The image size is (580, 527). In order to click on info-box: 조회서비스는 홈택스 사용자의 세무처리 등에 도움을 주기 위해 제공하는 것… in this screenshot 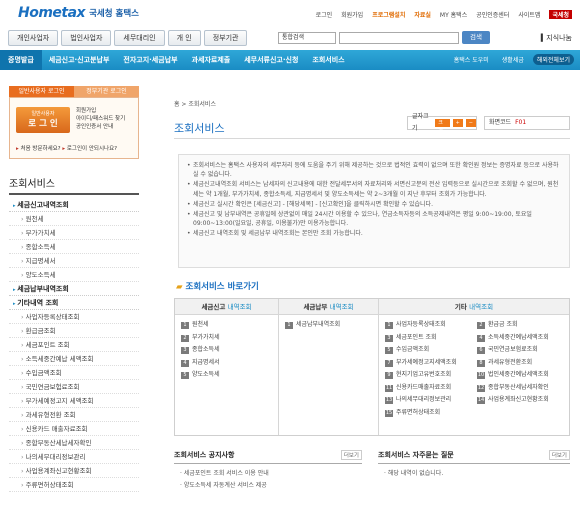, I will do `click(374, 211)`.